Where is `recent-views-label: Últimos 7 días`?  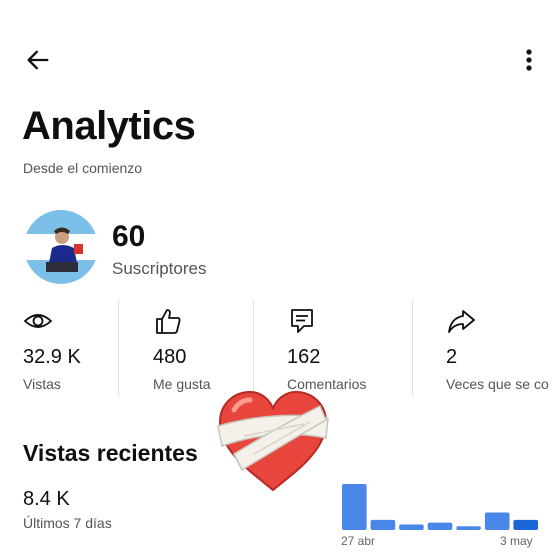 recent-views-label: Últimos 7 días is located at coordinates (67, 523).